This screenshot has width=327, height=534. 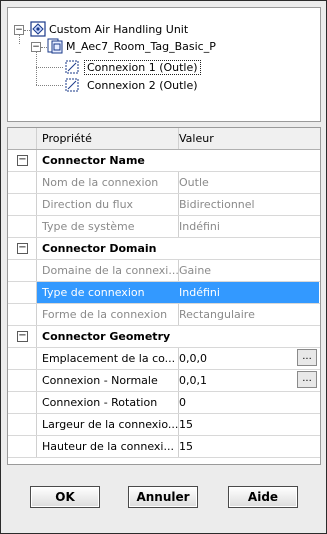 What do you see at coordinates (164, 425) in the screenshot?
I see `property-row: Largeur de la connexio... 15` at bounding box center [164, 425].